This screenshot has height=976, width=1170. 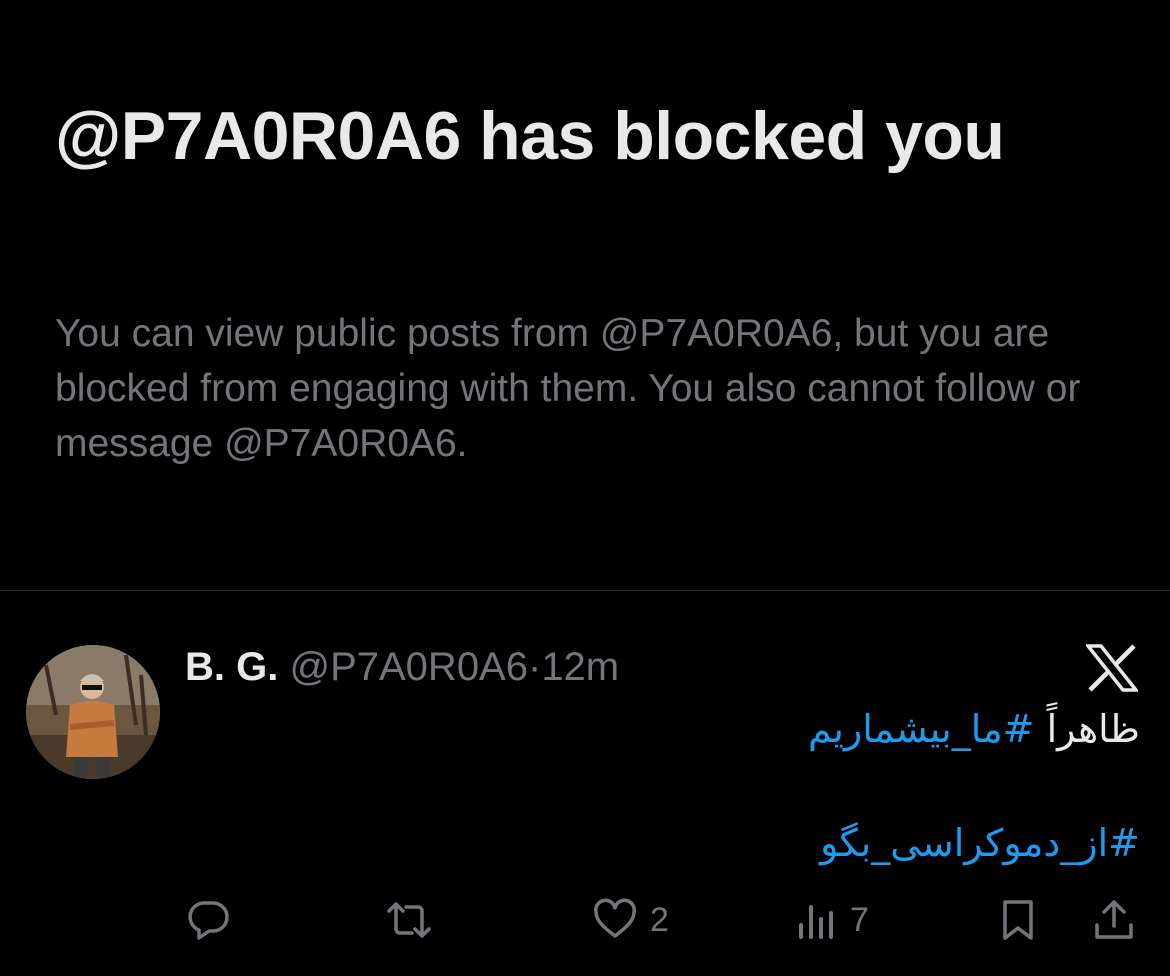 I want to click on reply-button, so click(x=215, y=920).